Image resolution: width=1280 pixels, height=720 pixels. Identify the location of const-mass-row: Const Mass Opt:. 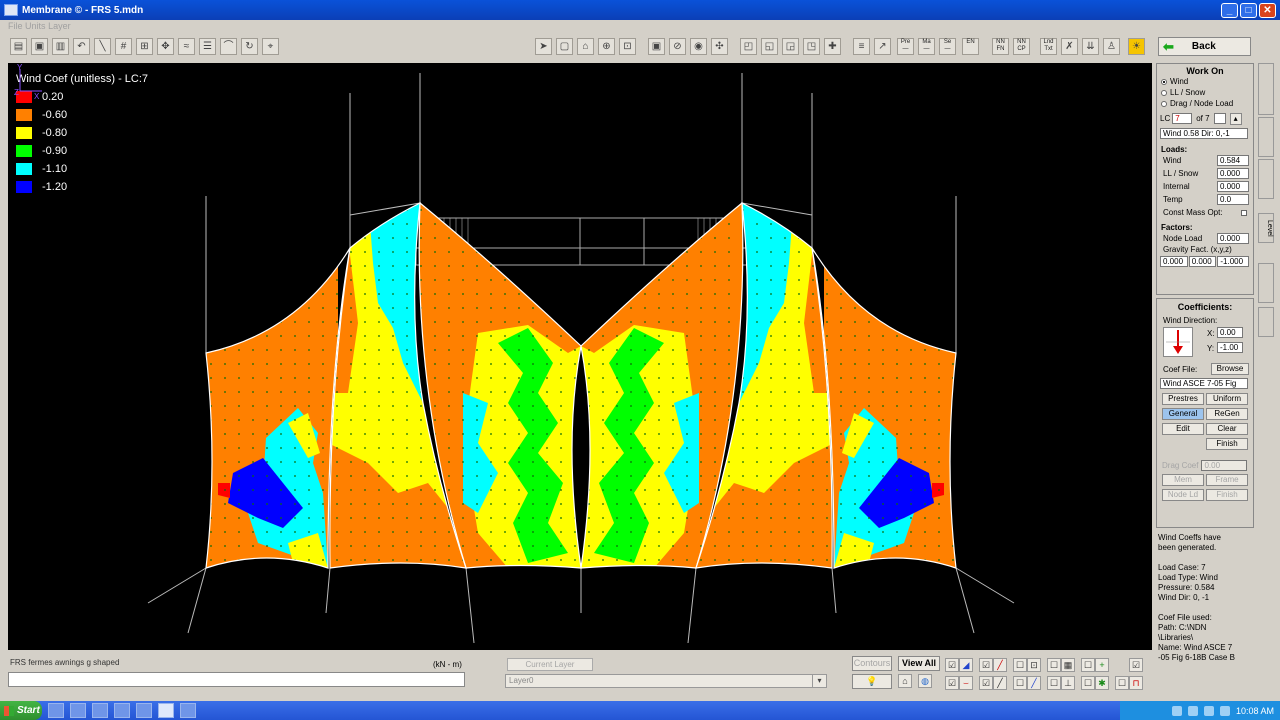
(1205, 212).